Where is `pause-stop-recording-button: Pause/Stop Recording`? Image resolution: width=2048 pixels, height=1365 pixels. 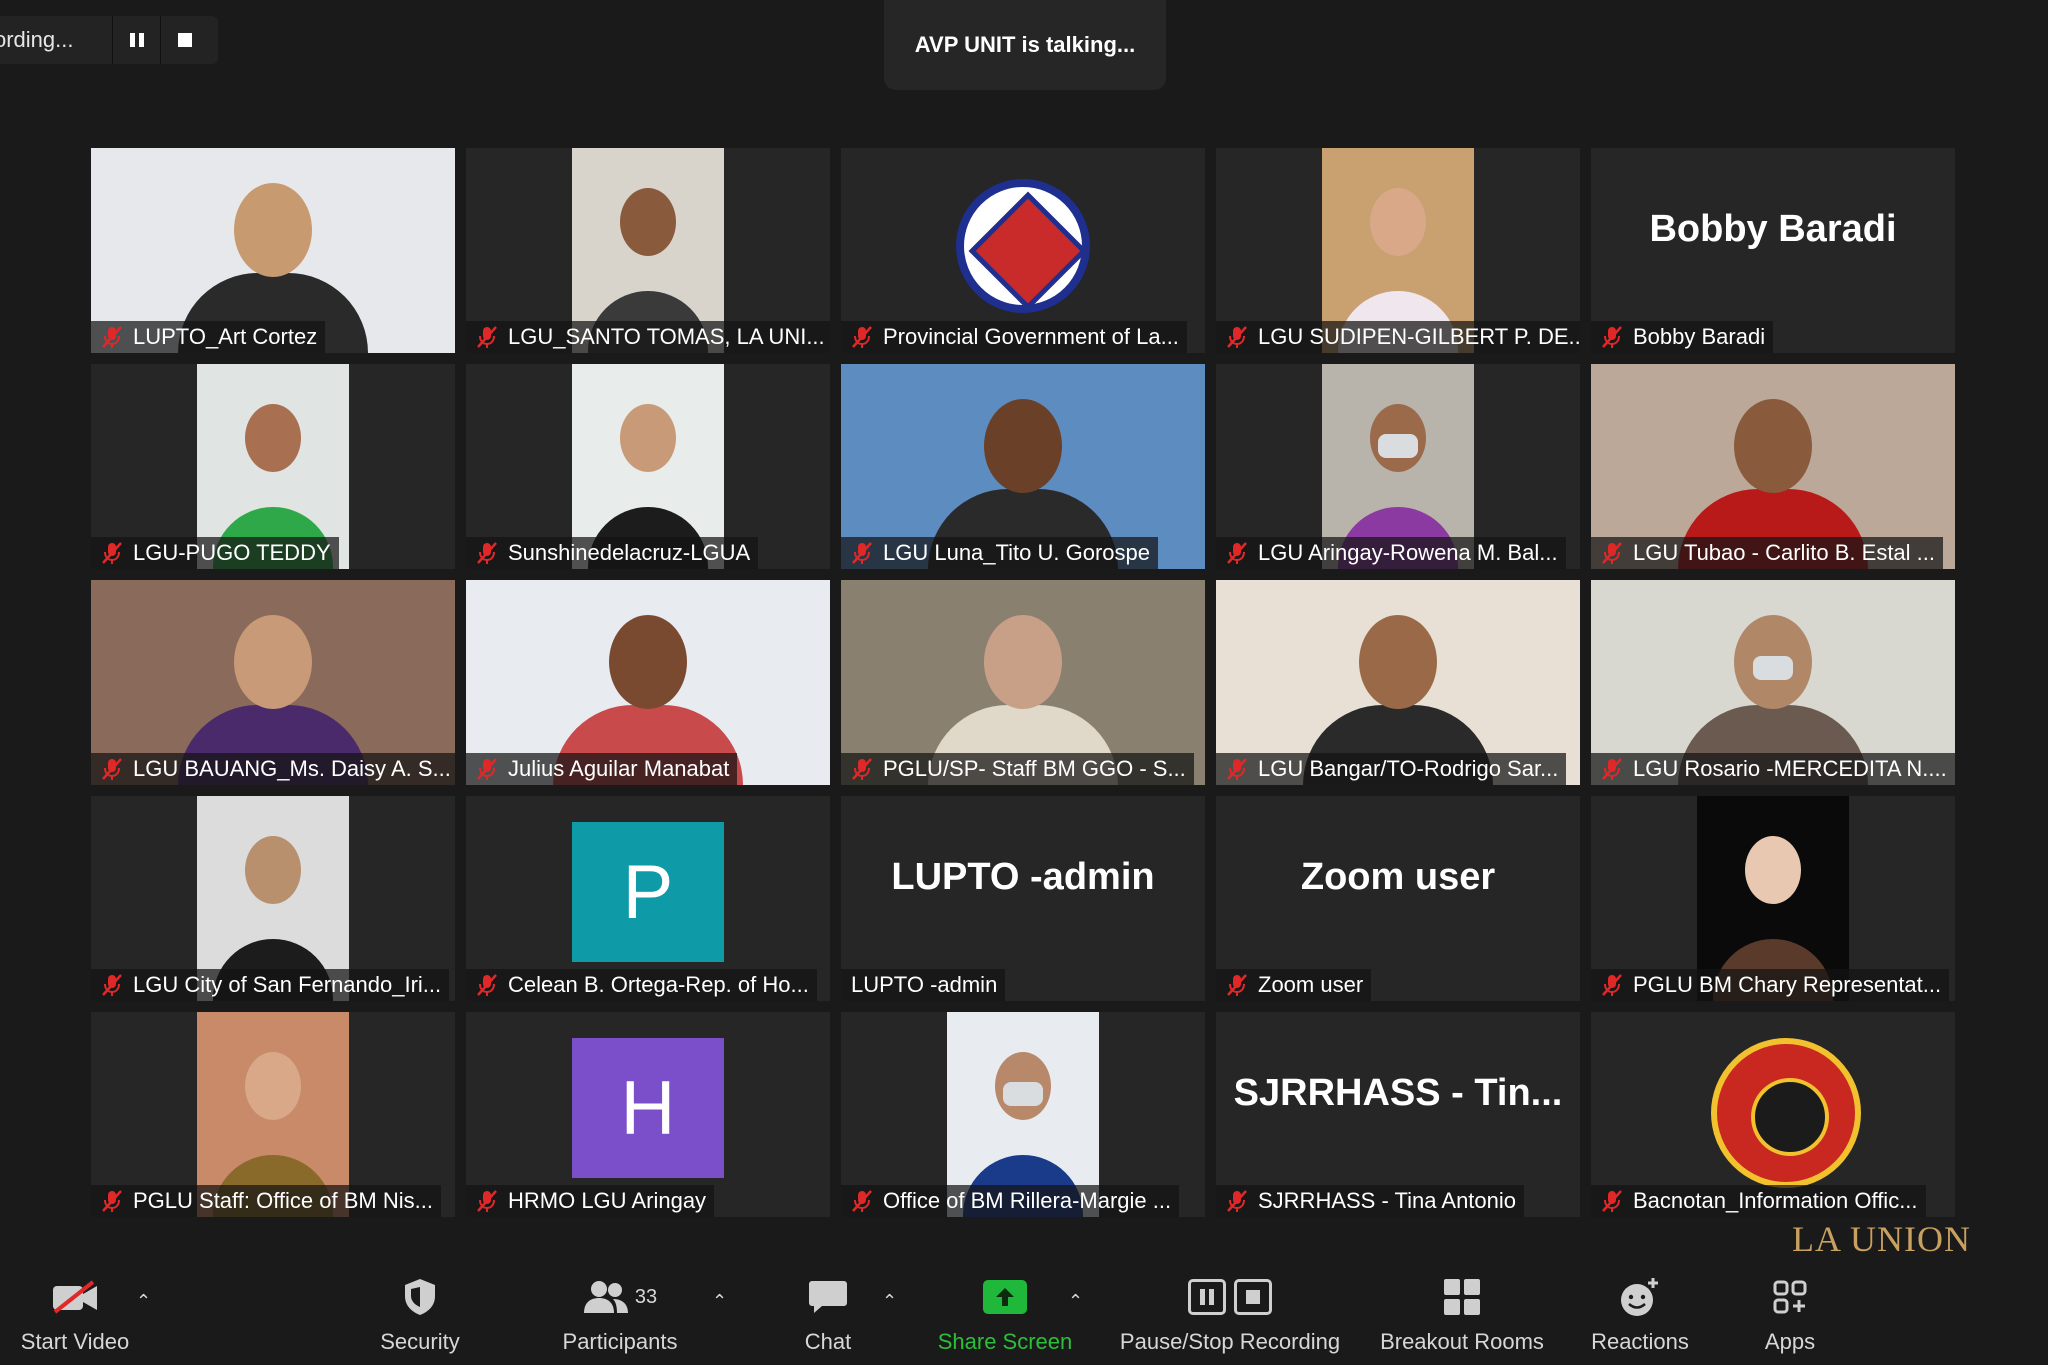
pause-stop-recording-button: Pause/Stop Recording is located at coordinates (1230, 1315).